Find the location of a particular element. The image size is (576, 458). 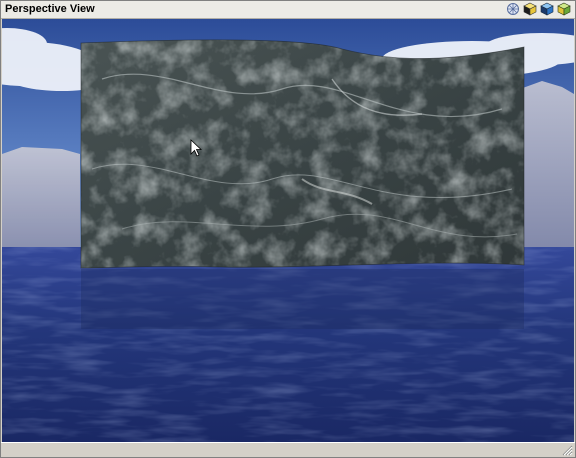

title-bar: Perspective View is located at coordinates (288, 10).